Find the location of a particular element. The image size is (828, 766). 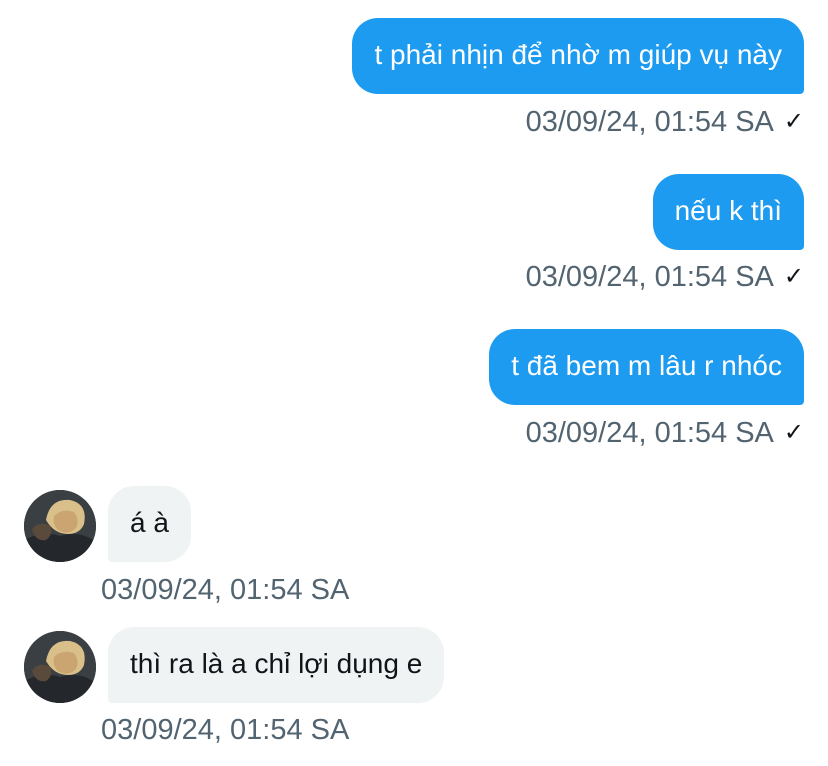

outgoing-message-bubble: t đã bem m lâu r nhóc is located at coordinates (646, 367).